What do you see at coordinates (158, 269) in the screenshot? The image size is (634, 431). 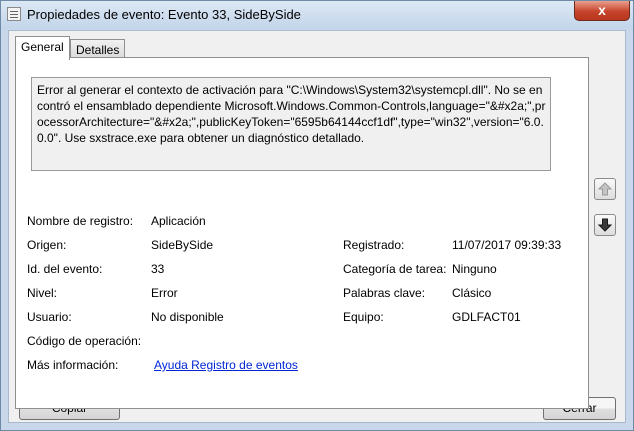 I see `event-id-value: 33` at bounding box center [158, 269].